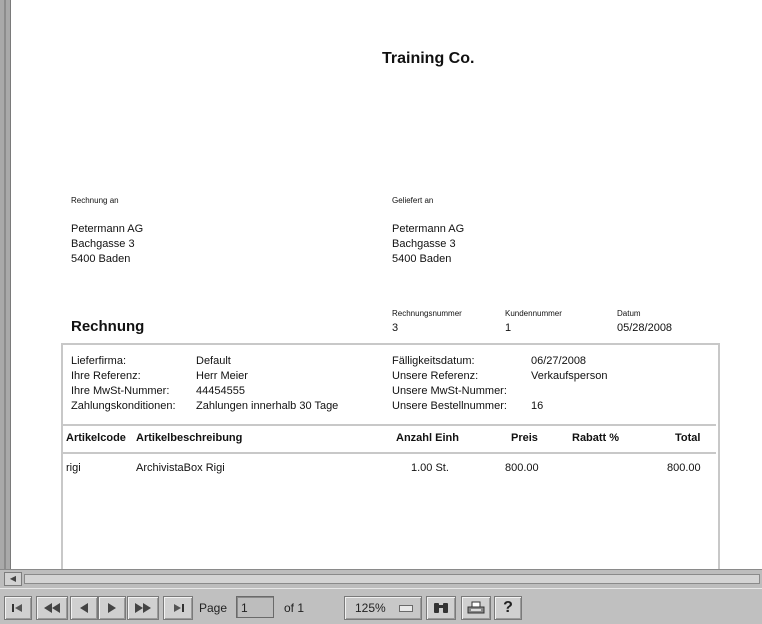  Describe the element at coordinates (52, 608) in the screenshot. I see `rewind-icon` at that location.